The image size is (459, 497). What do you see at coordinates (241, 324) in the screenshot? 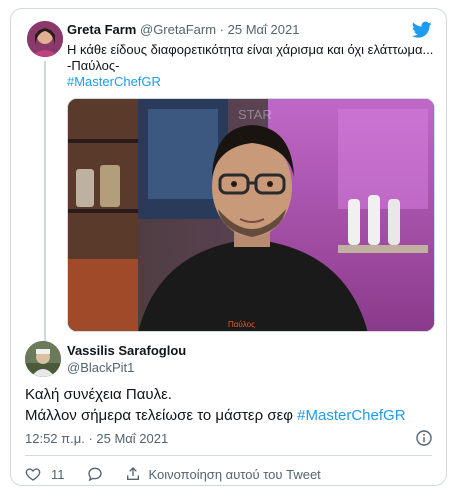
I see `media-shirt-label: Παύλος` at bounding box center [241, 324].